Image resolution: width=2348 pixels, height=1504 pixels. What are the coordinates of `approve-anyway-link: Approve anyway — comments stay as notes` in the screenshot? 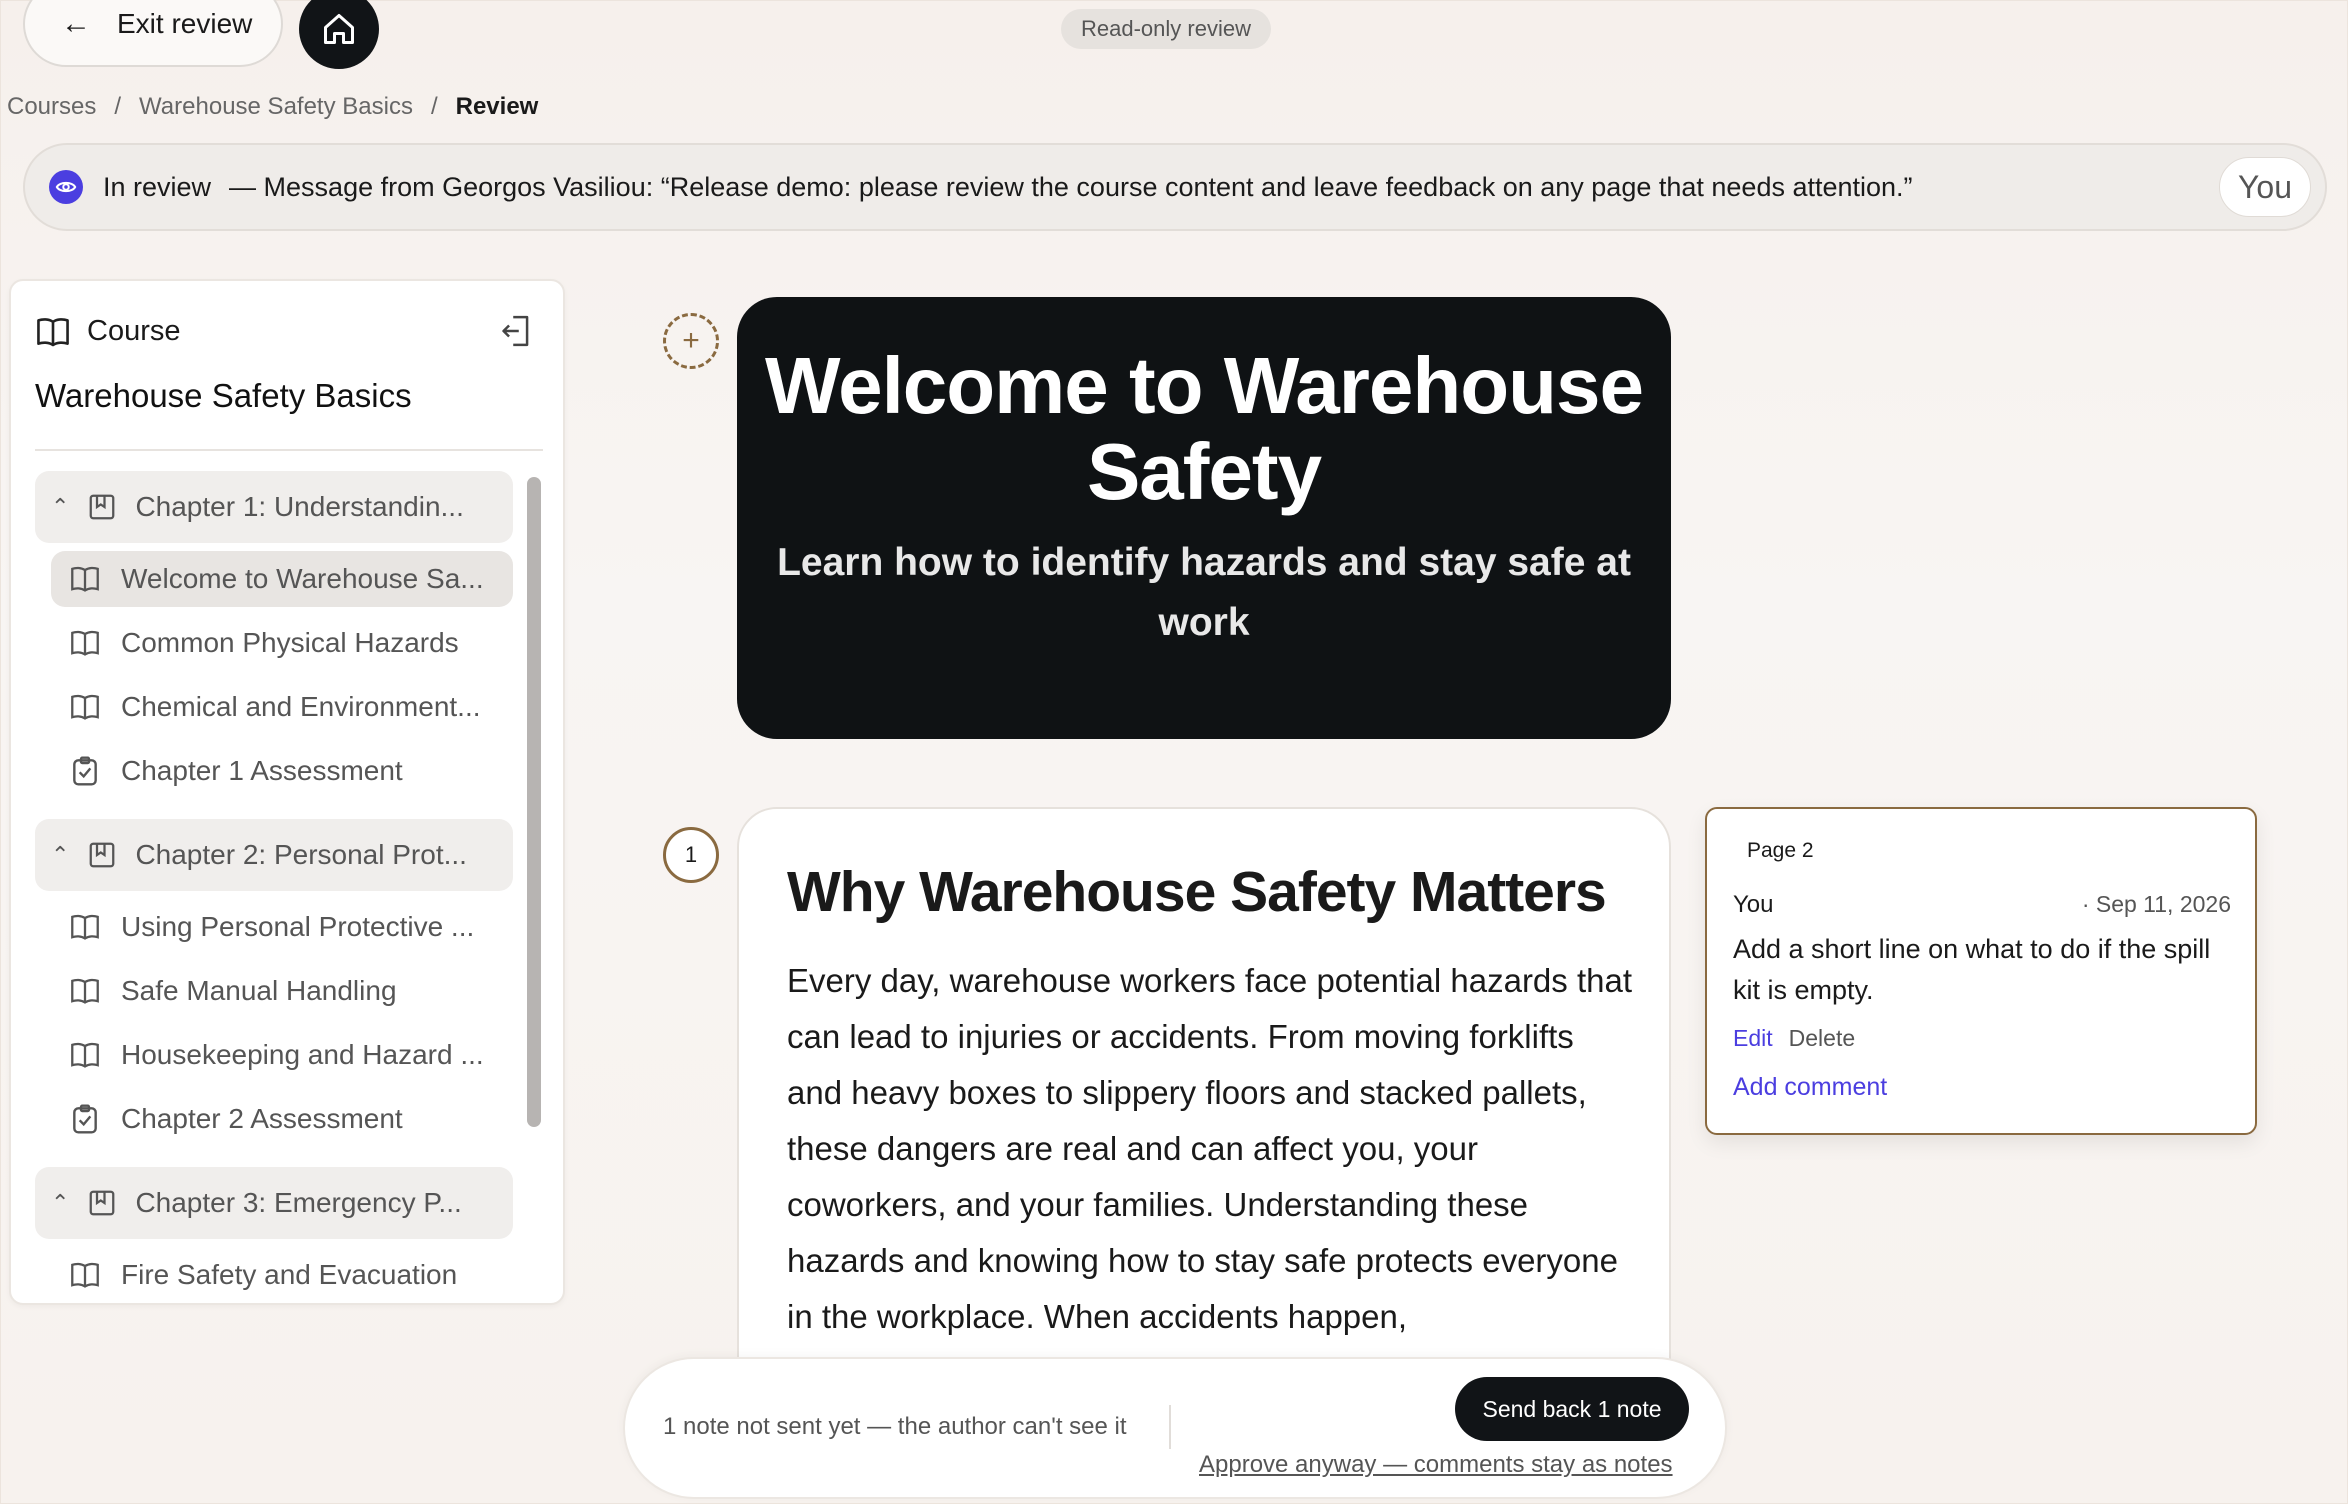 It's located at (1436, 1465).